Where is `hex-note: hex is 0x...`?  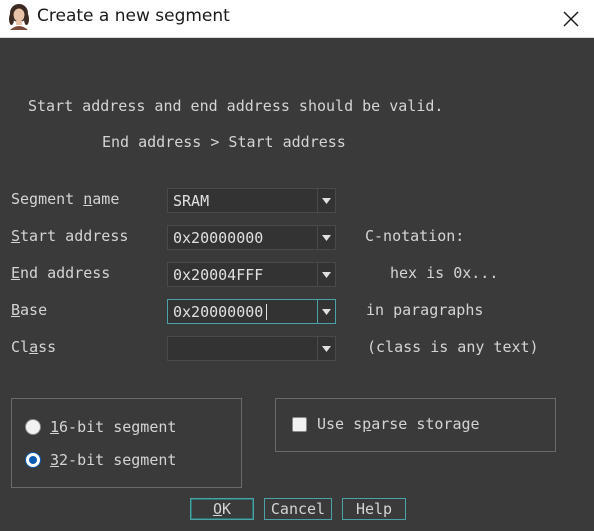
hex-note: hex is 0x... is located at coordinates (444, 273).